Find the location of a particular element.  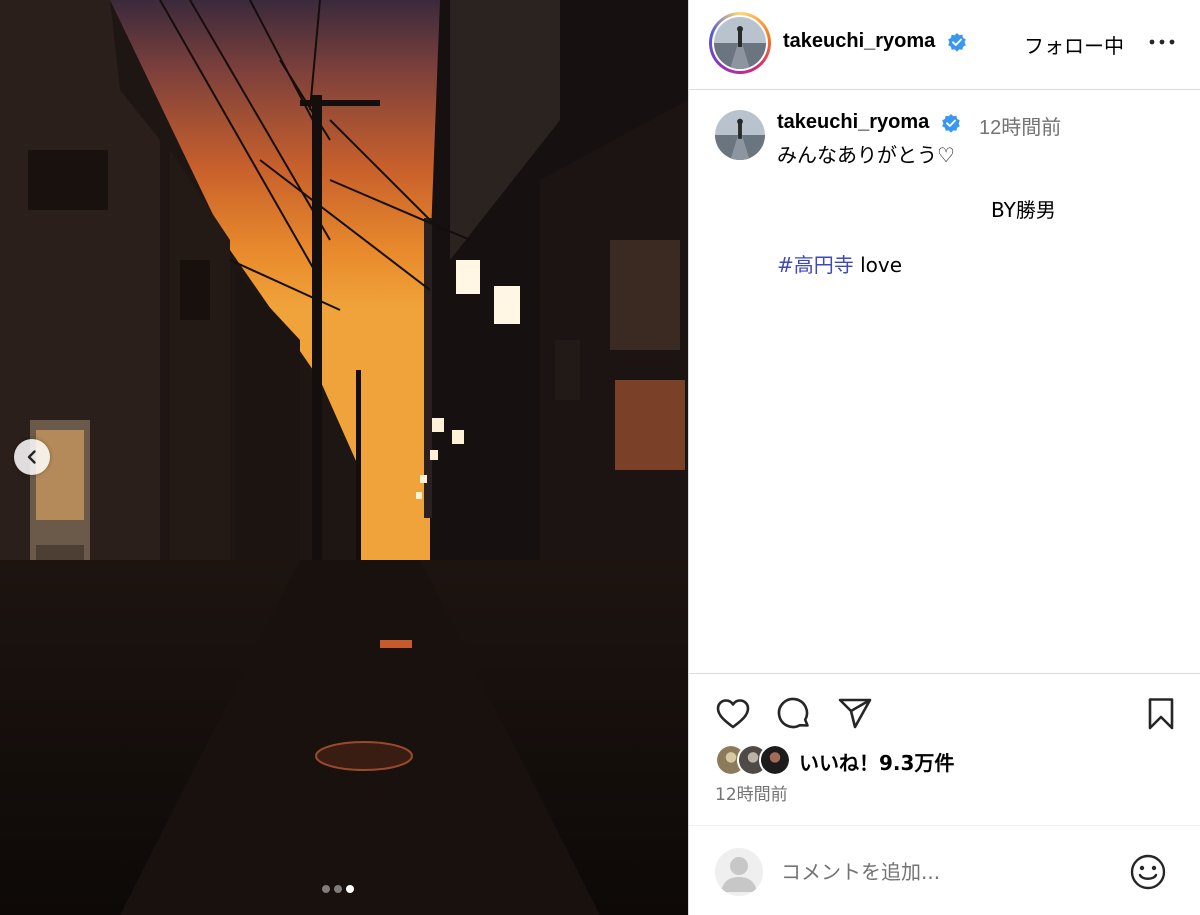

default-avatar-icon is located at coordinates (739, 872).